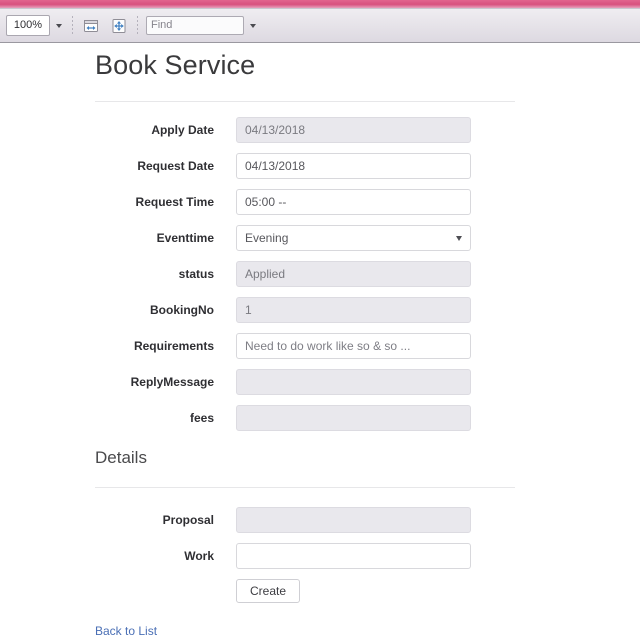 Image resolution: width=640 pixels, height=640 pixels. What do you see at coordinates (182, 130) in the screenshot?
I see `field-label: Apply Date` at bounding box center [182, 130].